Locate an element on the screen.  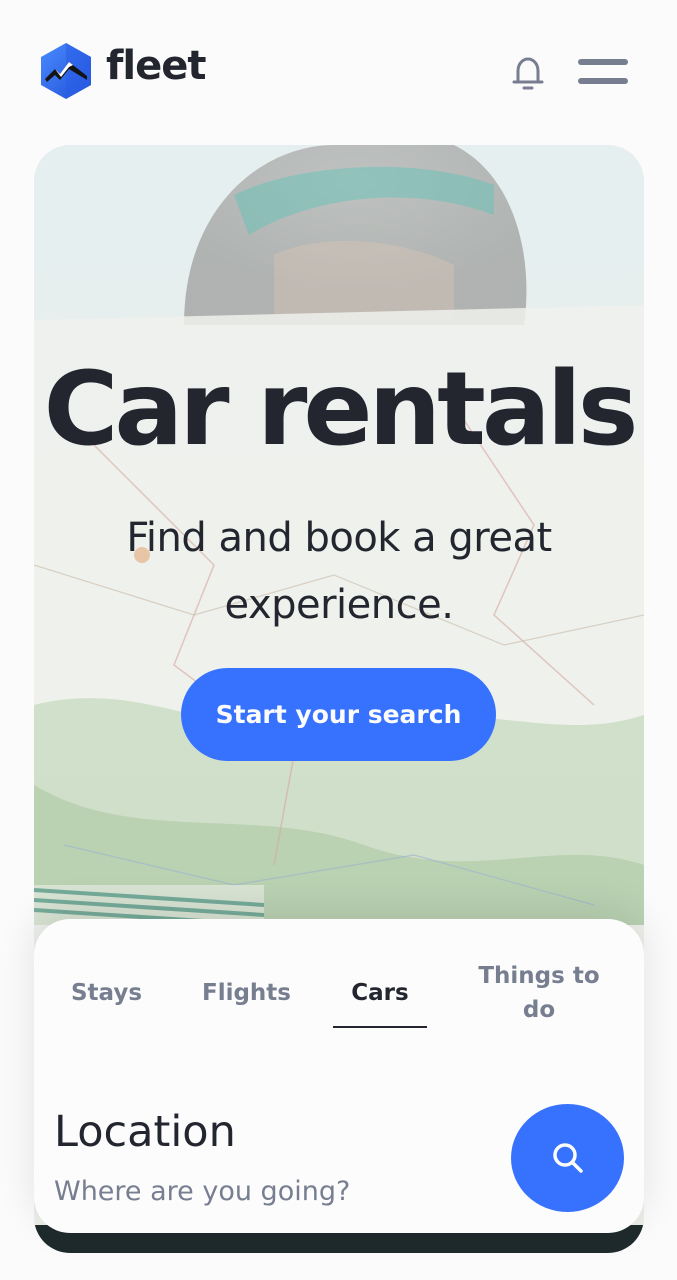
start-search-button: Start your search is located at coordinates (338, 714).